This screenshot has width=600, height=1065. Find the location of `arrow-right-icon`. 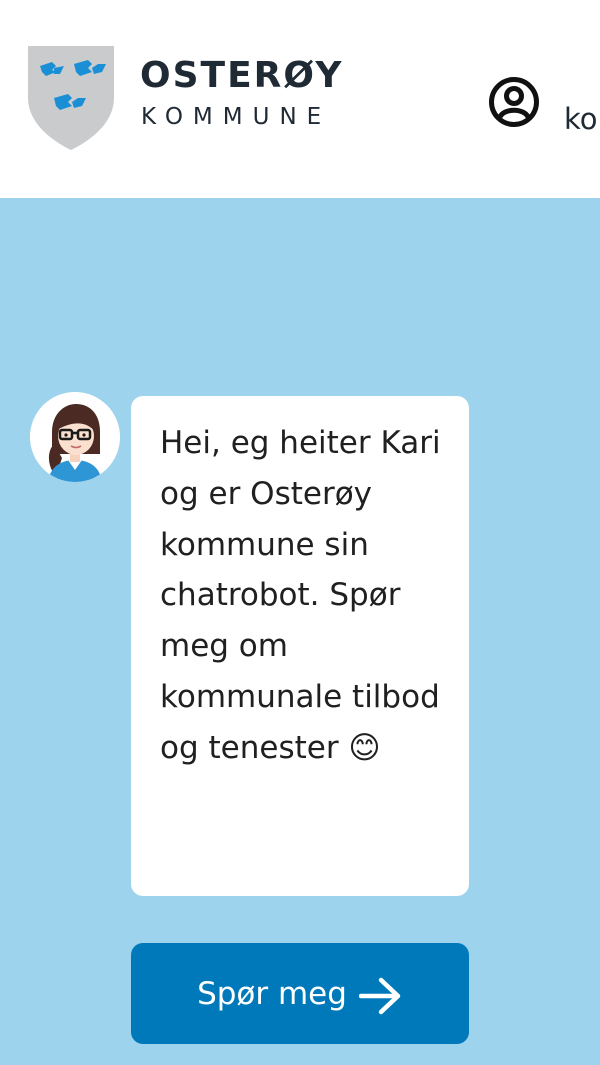

arrow-right-icon is located at coordinates (379, 995).